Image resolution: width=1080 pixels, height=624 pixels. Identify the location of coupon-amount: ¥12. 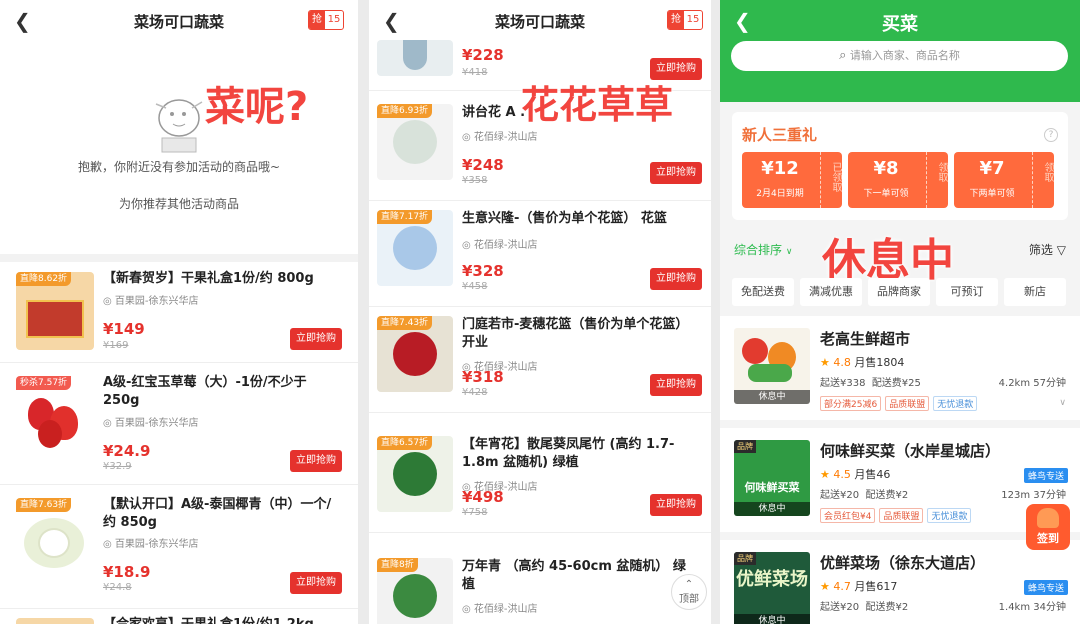
(780, 168).